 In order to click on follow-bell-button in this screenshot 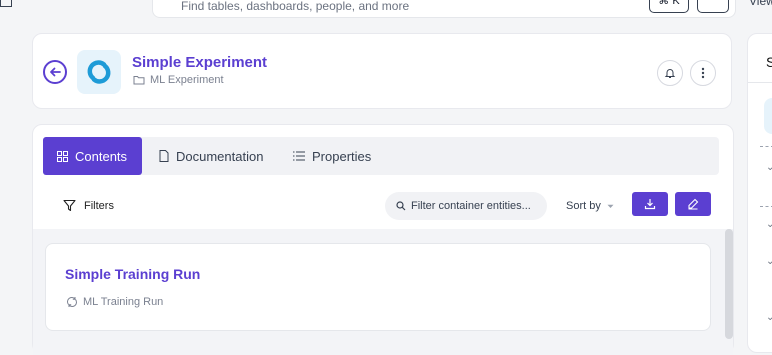, I will do `click(670, 73)`.